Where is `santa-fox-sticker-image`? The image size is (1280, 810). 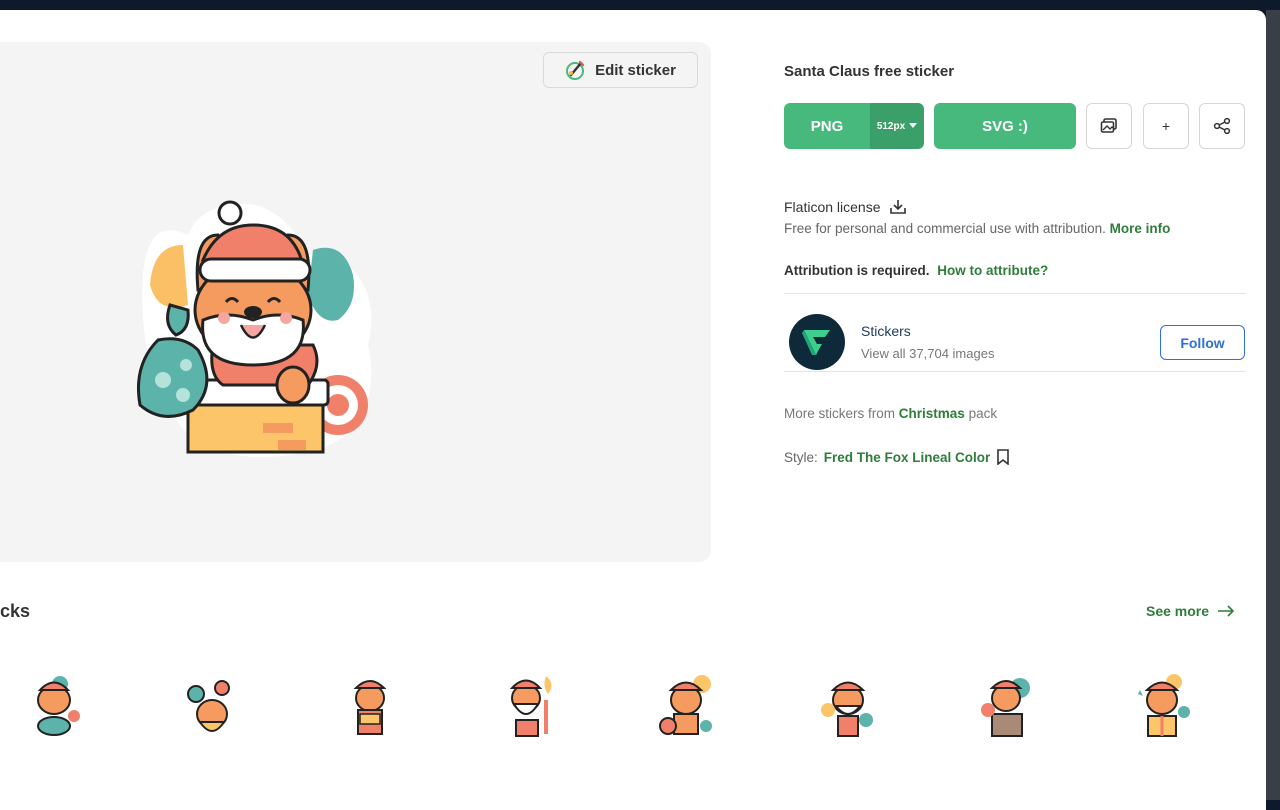
santa-fox-sticker-image is located at coordinates (254, 328).